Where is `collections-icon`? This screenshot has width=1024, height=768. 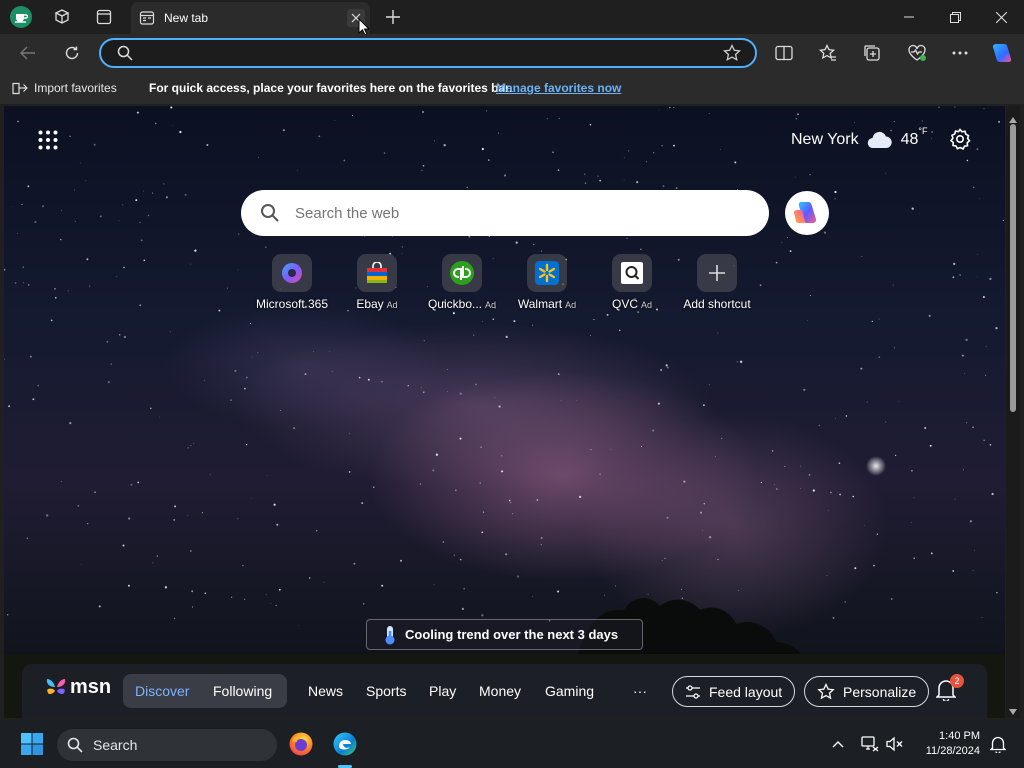 collections-icon is located at coordinates (872, 53).